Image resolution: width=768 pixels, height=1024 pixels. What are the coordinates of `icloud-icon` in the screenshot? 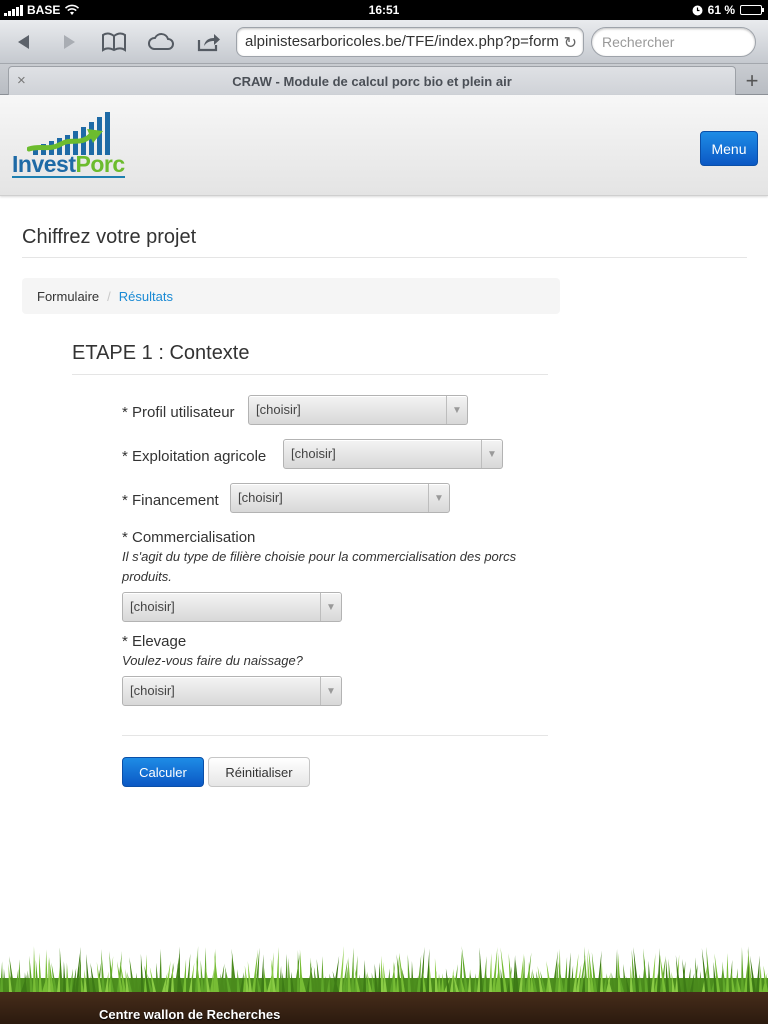 It's located at (161, 42).